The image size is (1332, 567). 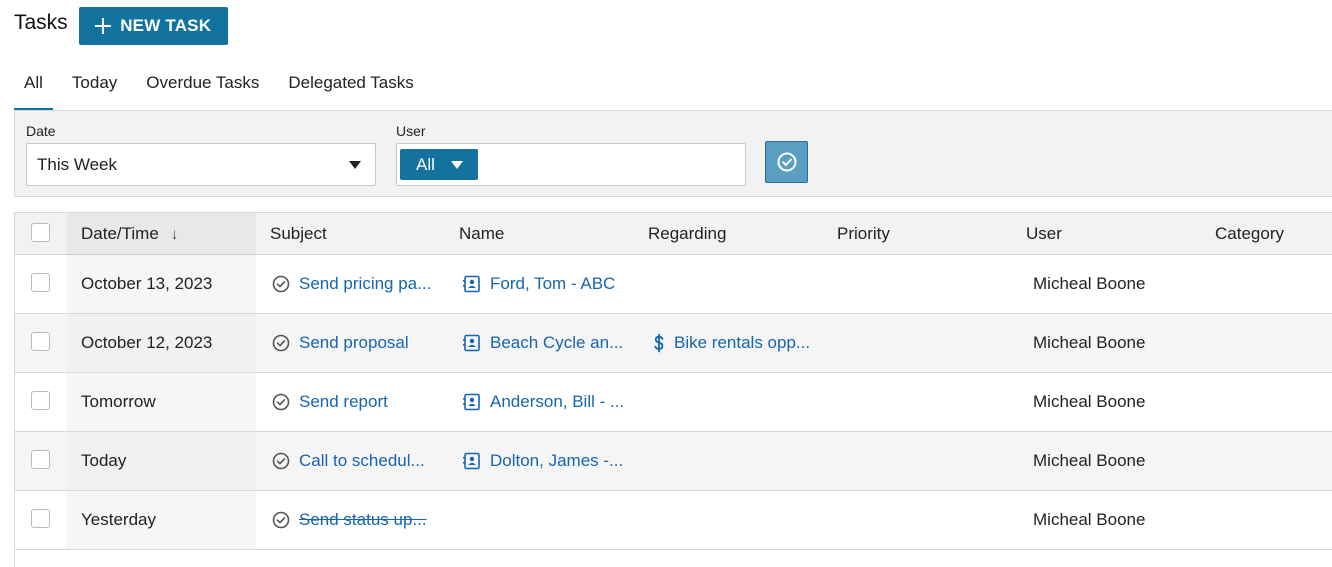 I want to click on apply-filter-button, so click(x=786, y=162).